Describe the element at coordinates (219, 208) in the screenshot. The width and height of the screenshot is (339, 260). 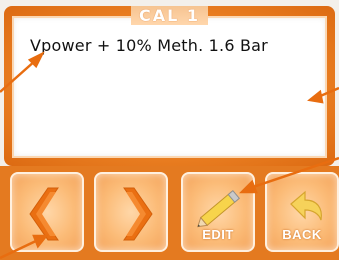
I see `pencil-icon` at that location.